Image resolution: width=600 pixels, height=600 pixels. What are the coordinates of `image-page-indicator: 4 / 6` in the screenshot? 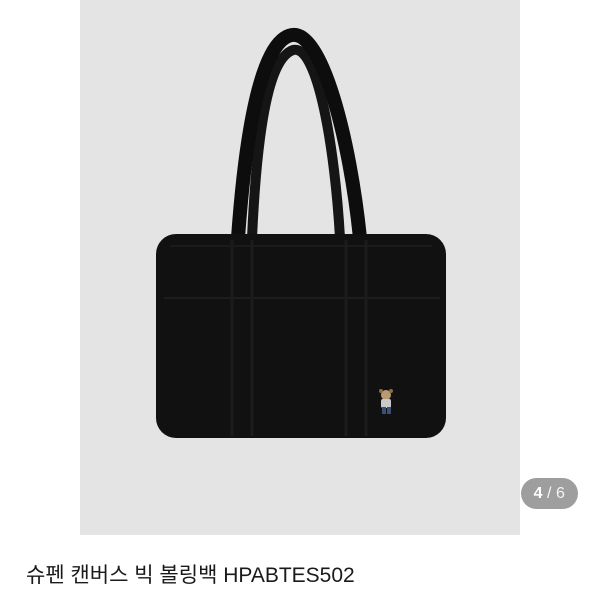 It's located at (549, 493).